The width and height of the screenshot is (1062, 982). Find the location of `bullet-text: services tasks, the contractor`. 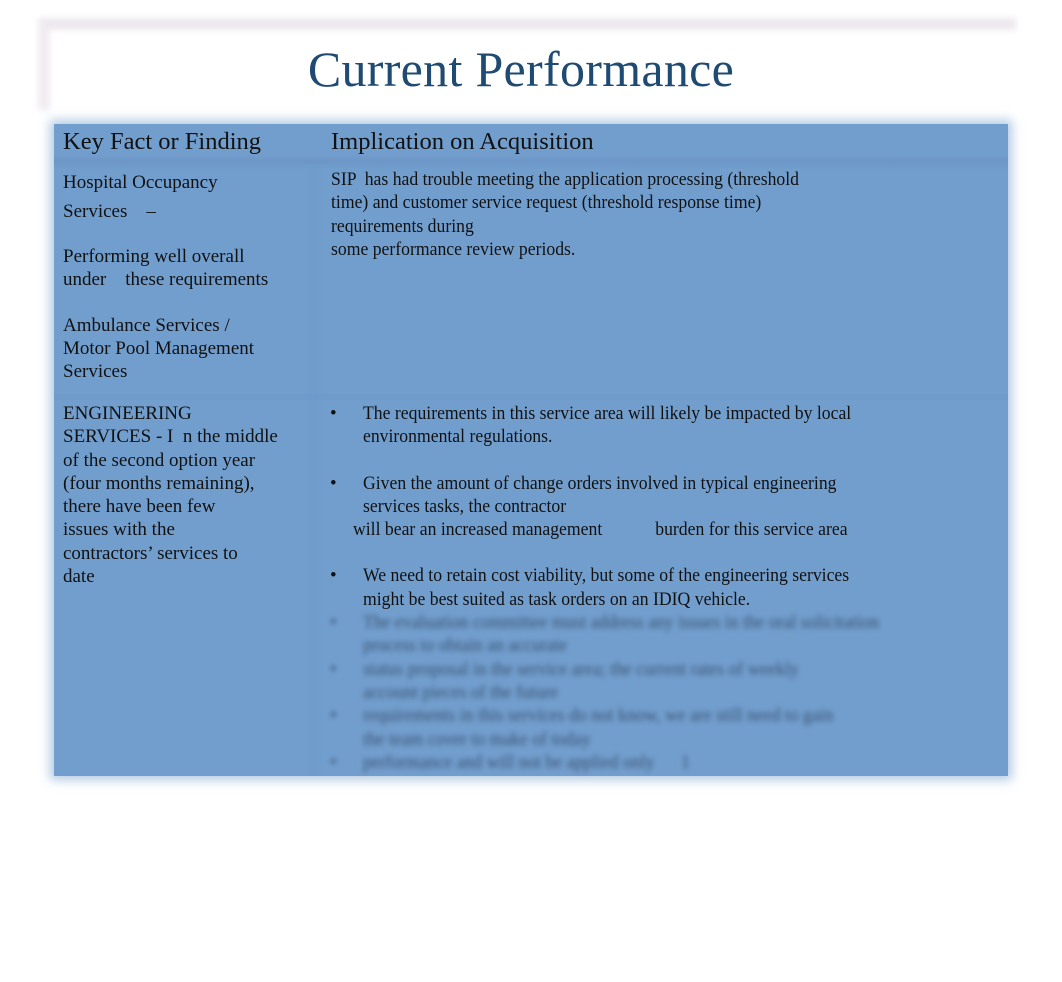

bullet-text: services tasks, the contractor is located at coordinates (465, 506).